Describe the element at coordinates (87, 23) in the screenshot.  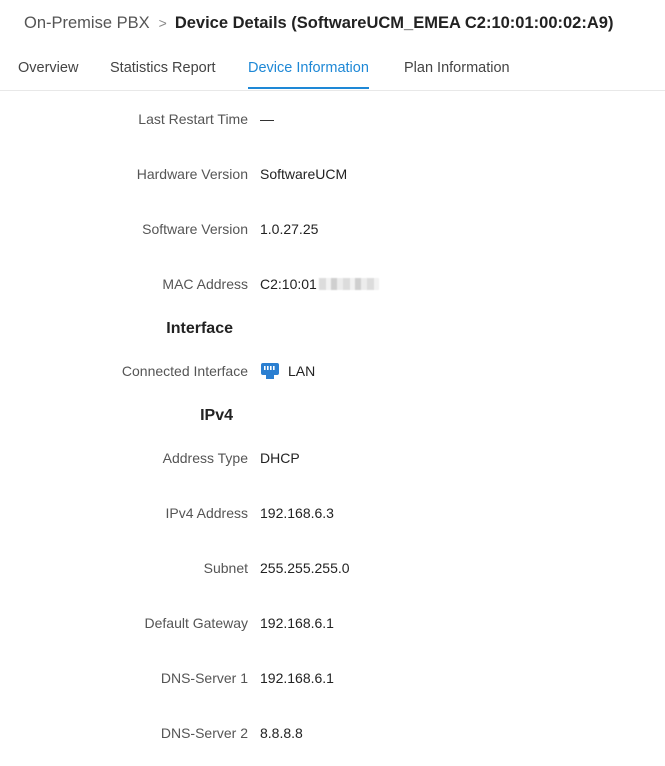
I see `breadcrumb-parent-link: On-Premise PBX` at that location.